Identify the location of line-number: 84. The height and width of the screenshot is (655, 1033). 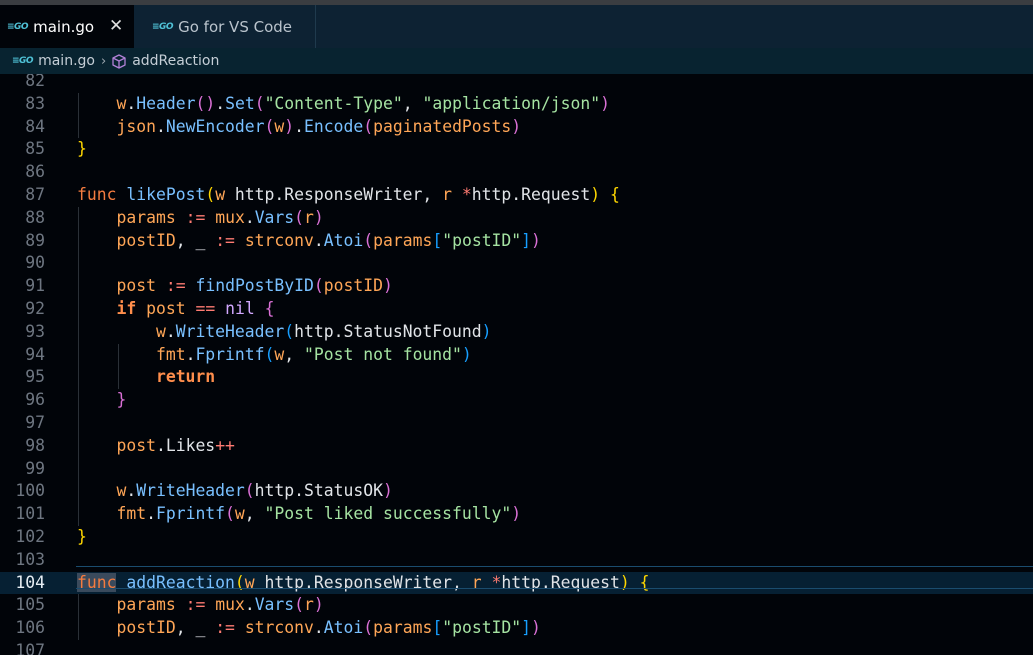
(35, 126).